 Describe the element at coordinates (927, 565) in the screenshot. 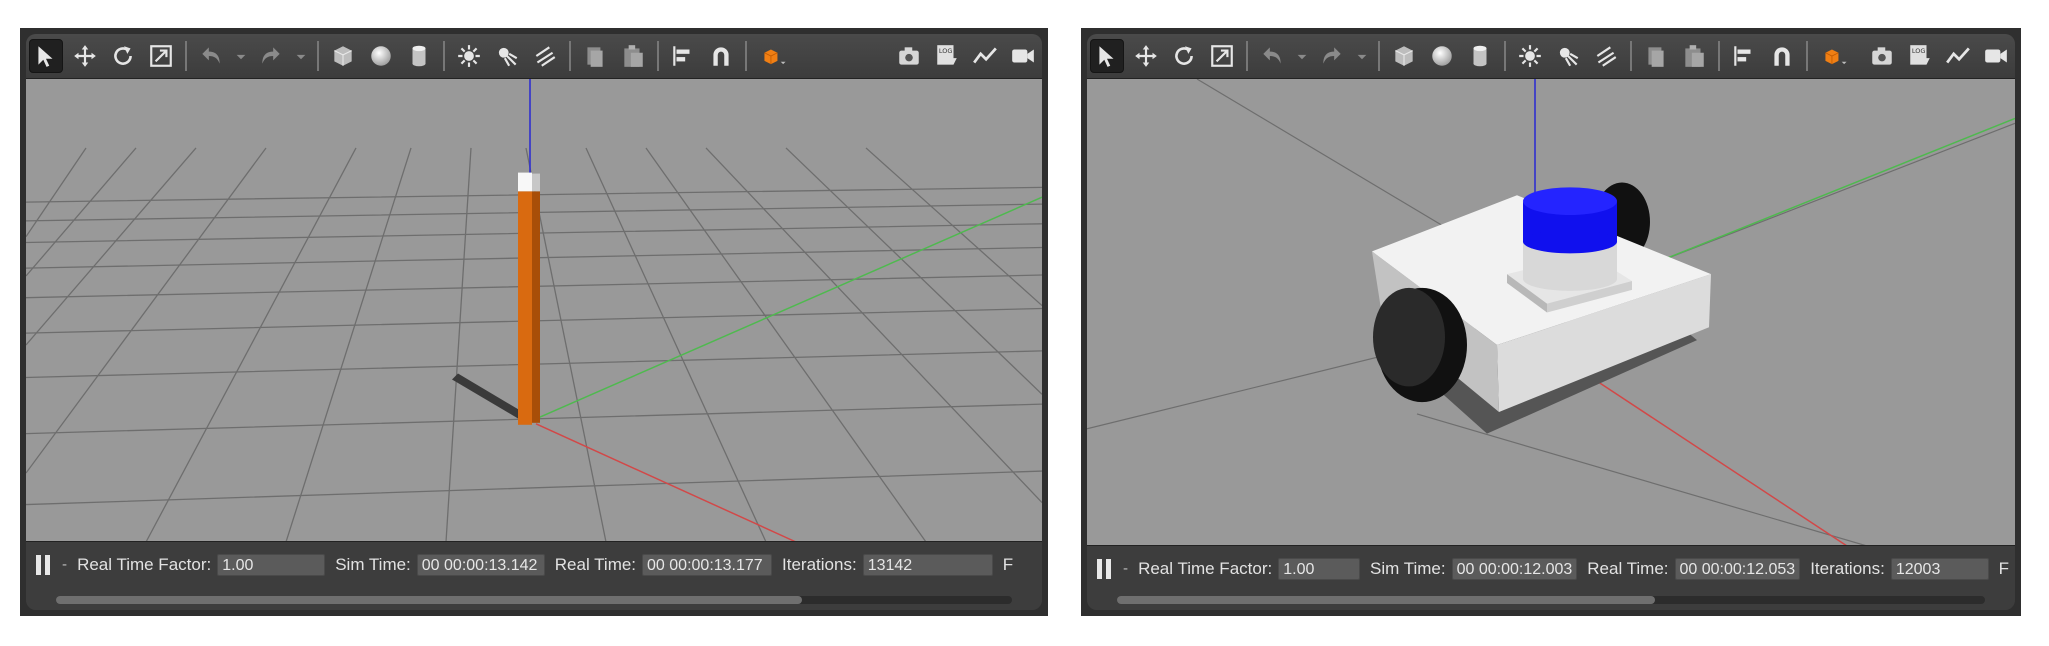

I see `iterations-field: 13142` at that location.